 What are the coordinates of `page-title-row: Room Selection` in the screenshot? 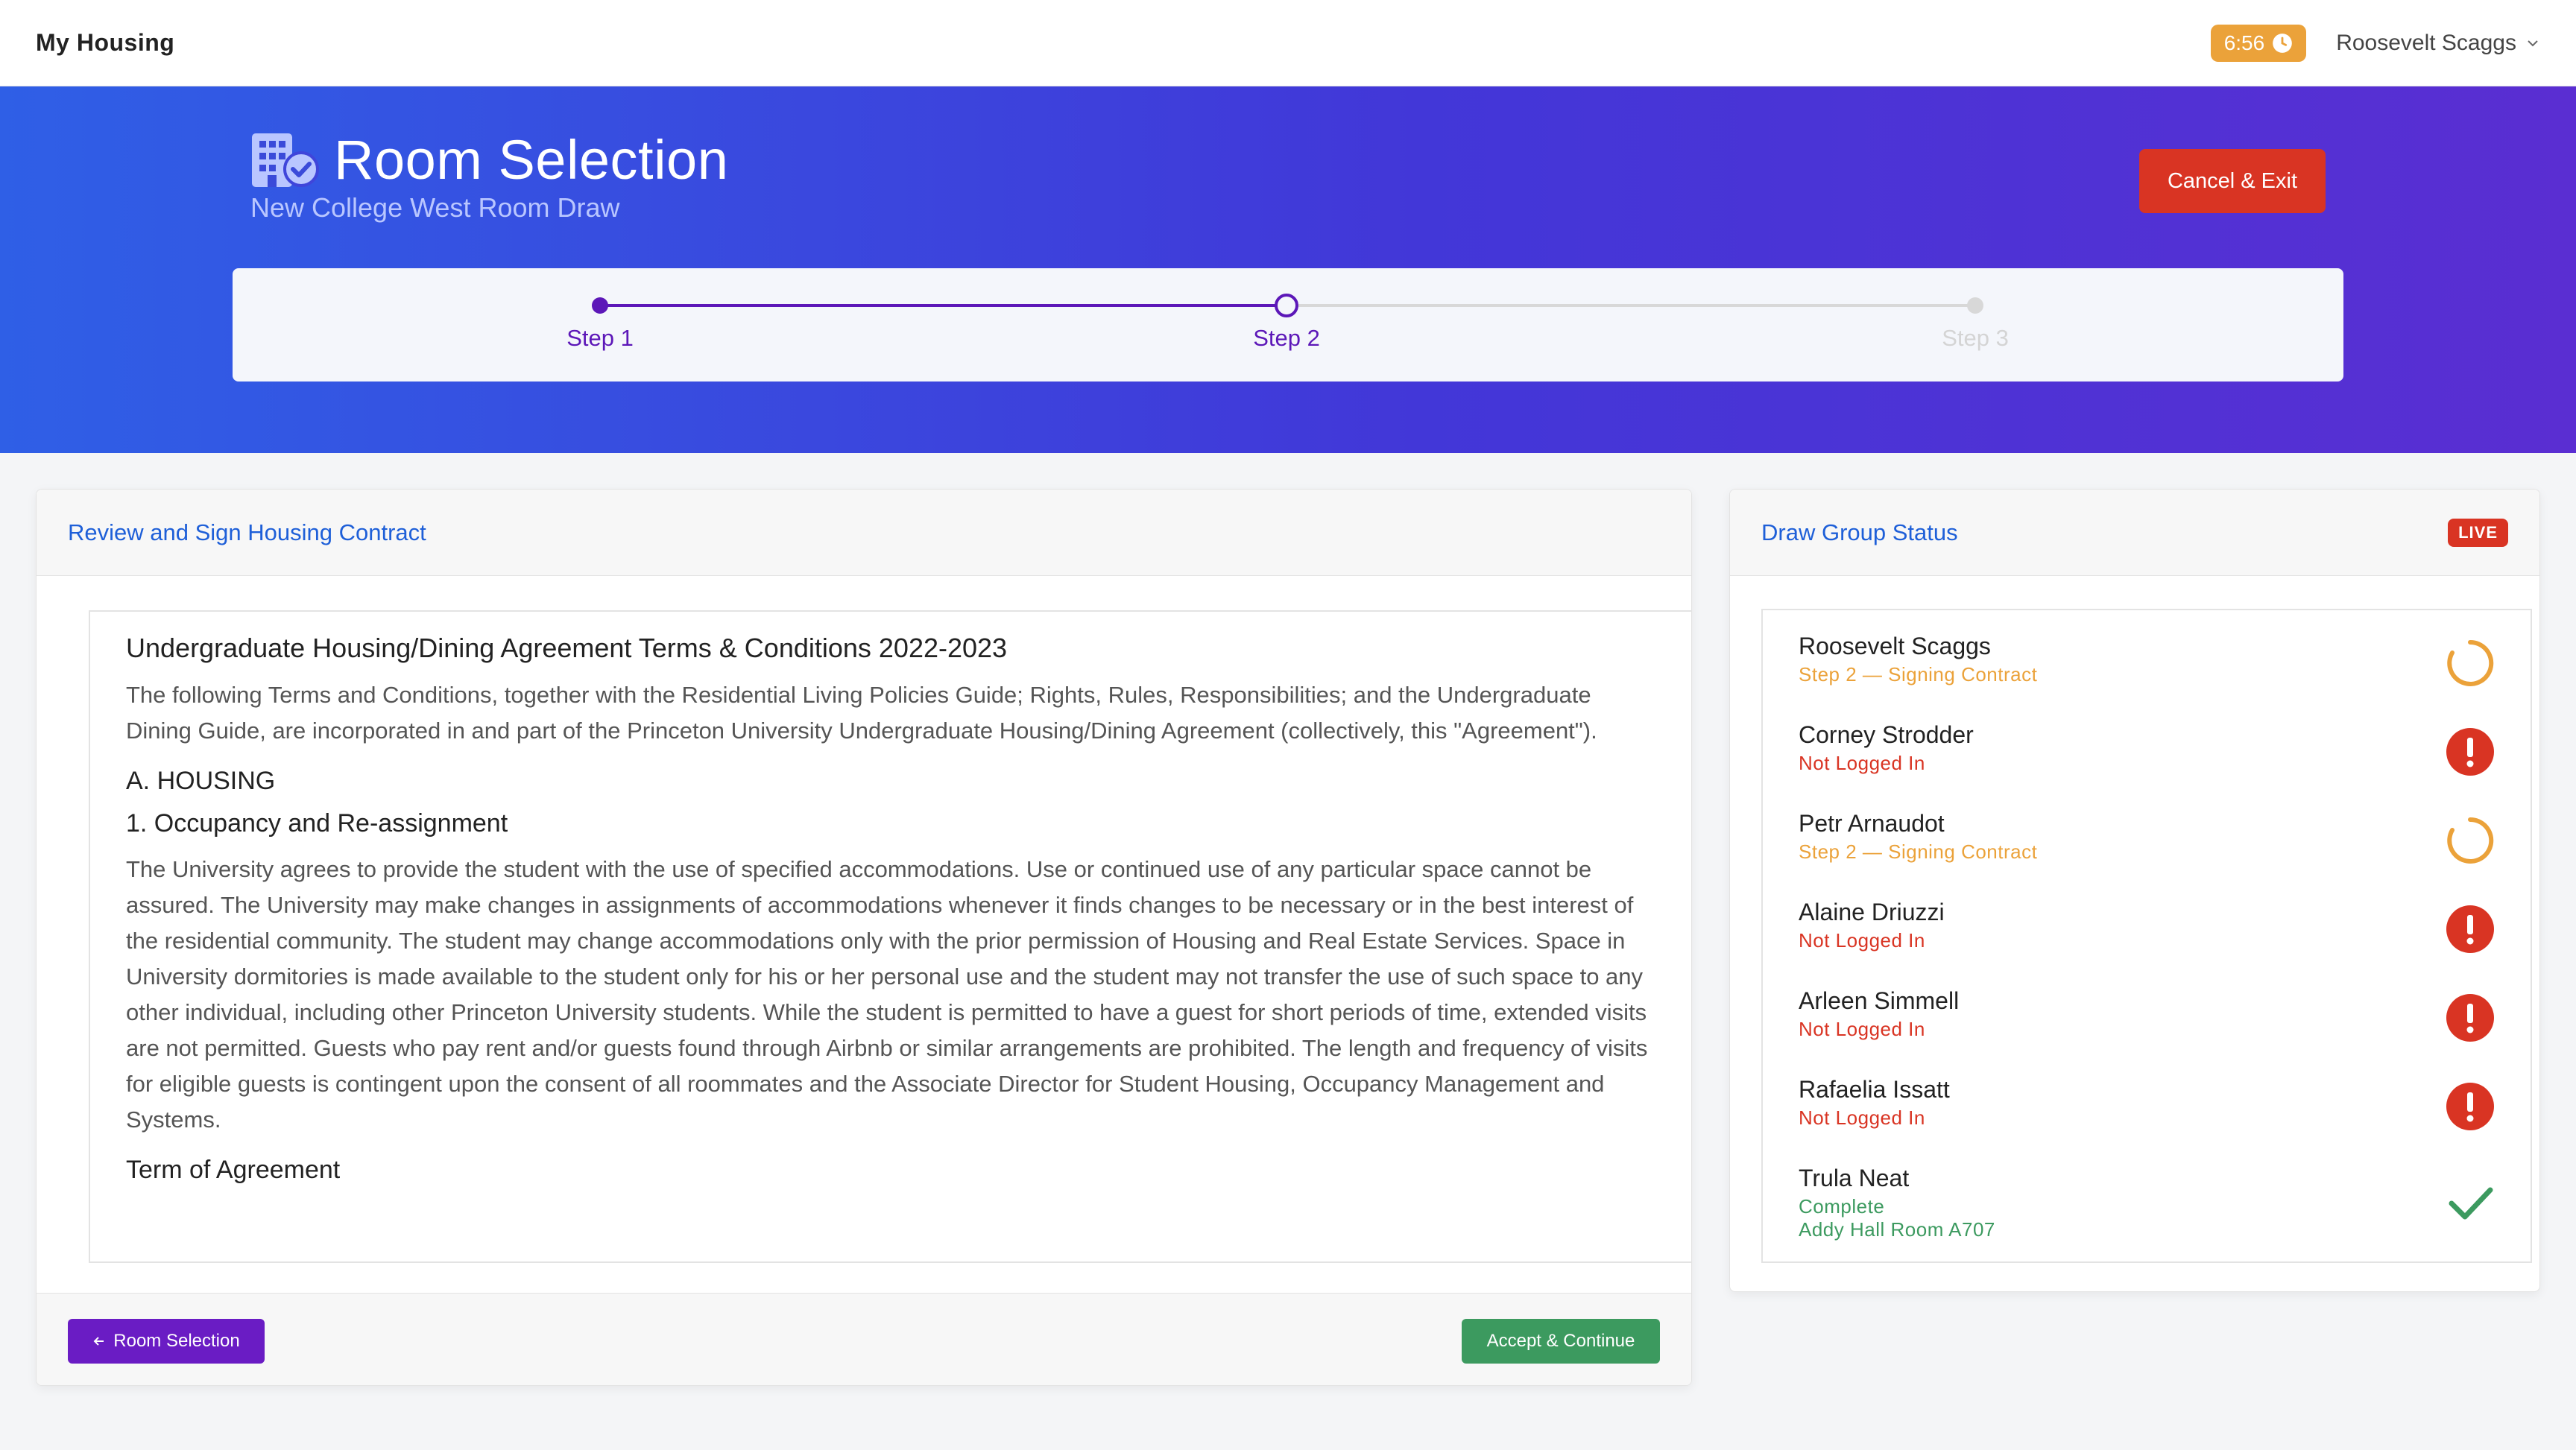 It's located at (488, 159).